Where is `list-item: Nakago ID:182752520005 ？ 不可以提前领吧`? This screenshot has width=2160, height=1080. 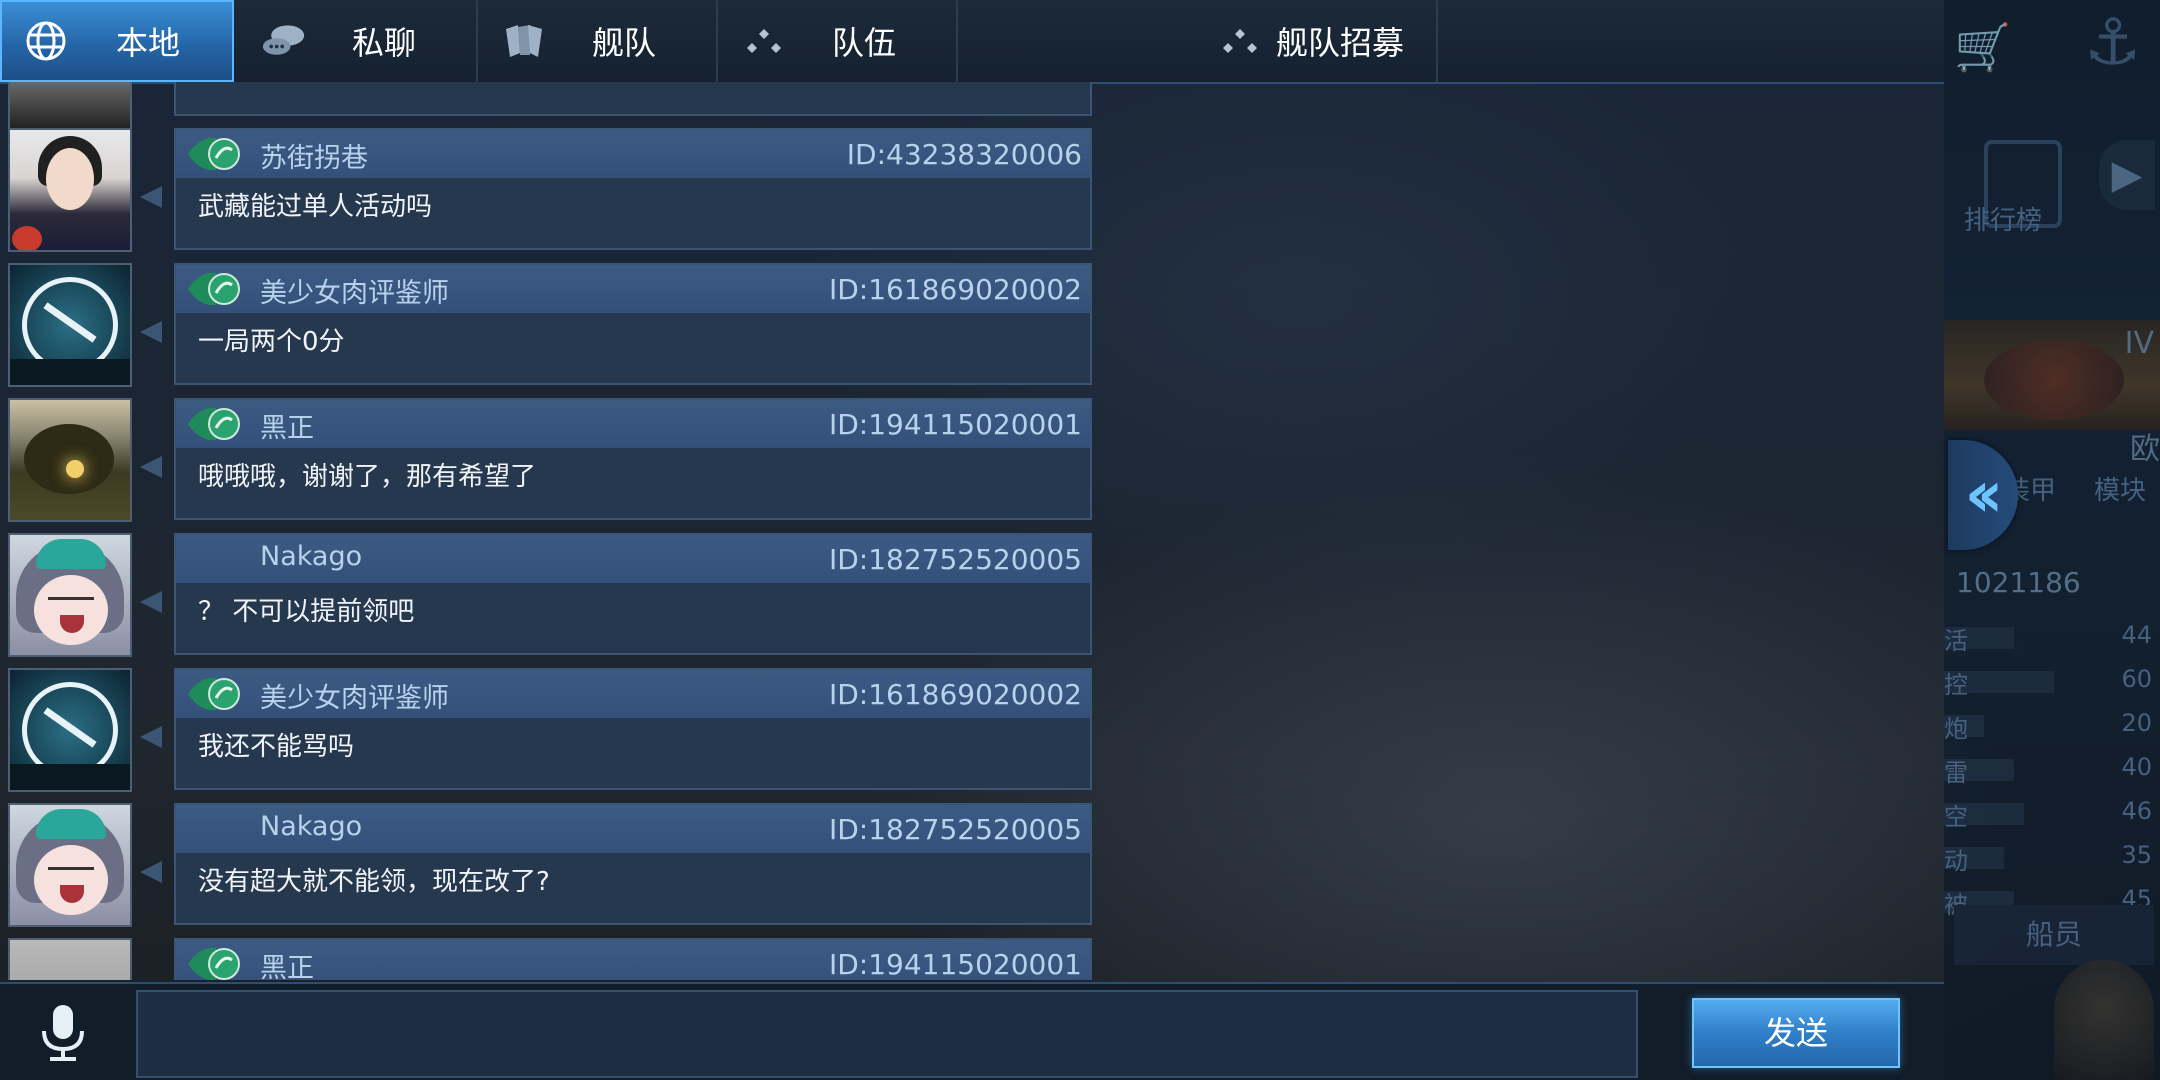
list-item: Nakago ID:182752520005 ？ 不可以提前领吧 is located at coordinates (550, 595).